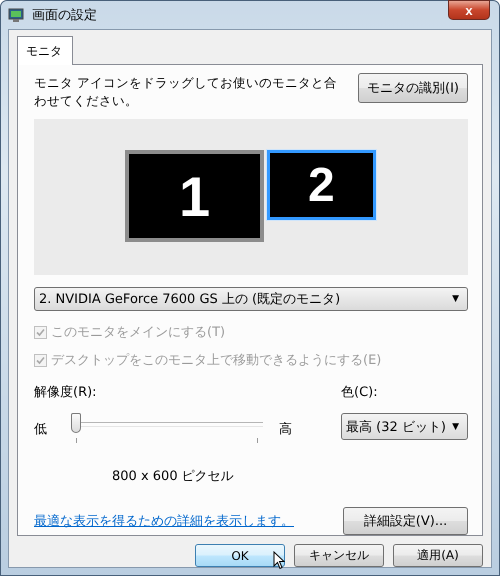  I want to click on high-label: 高, so click(285, 429).